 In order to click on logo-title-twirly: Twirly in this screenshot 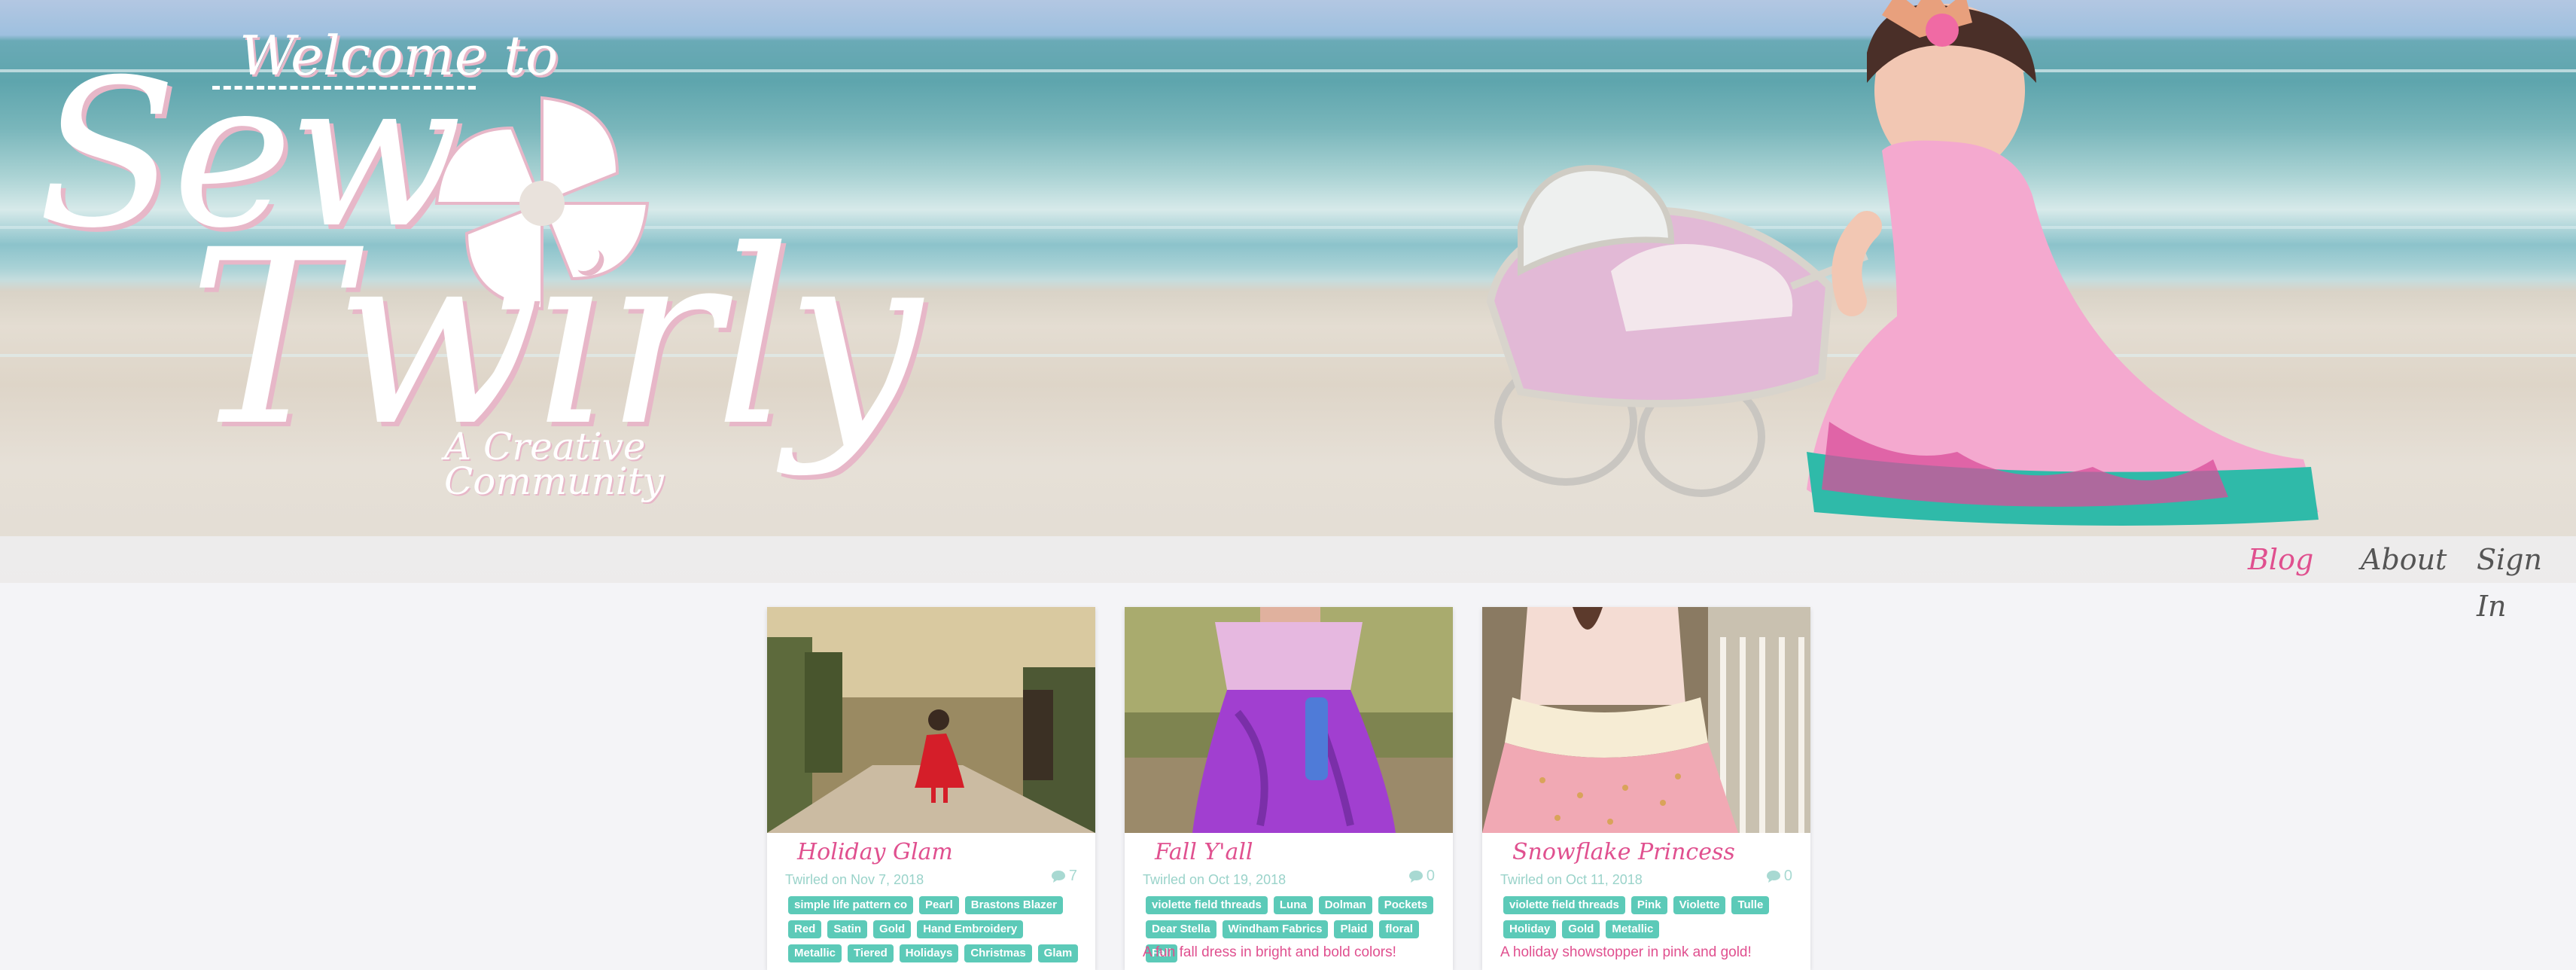, I will do `click(555, 339)`.